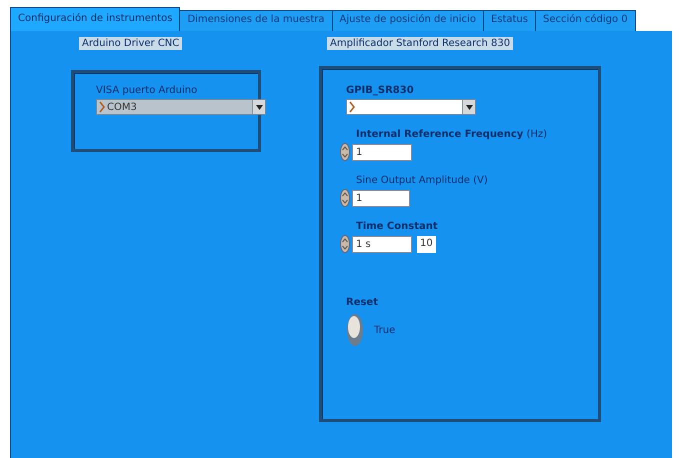  I want to click on index-display: 10, so click(426, 244).